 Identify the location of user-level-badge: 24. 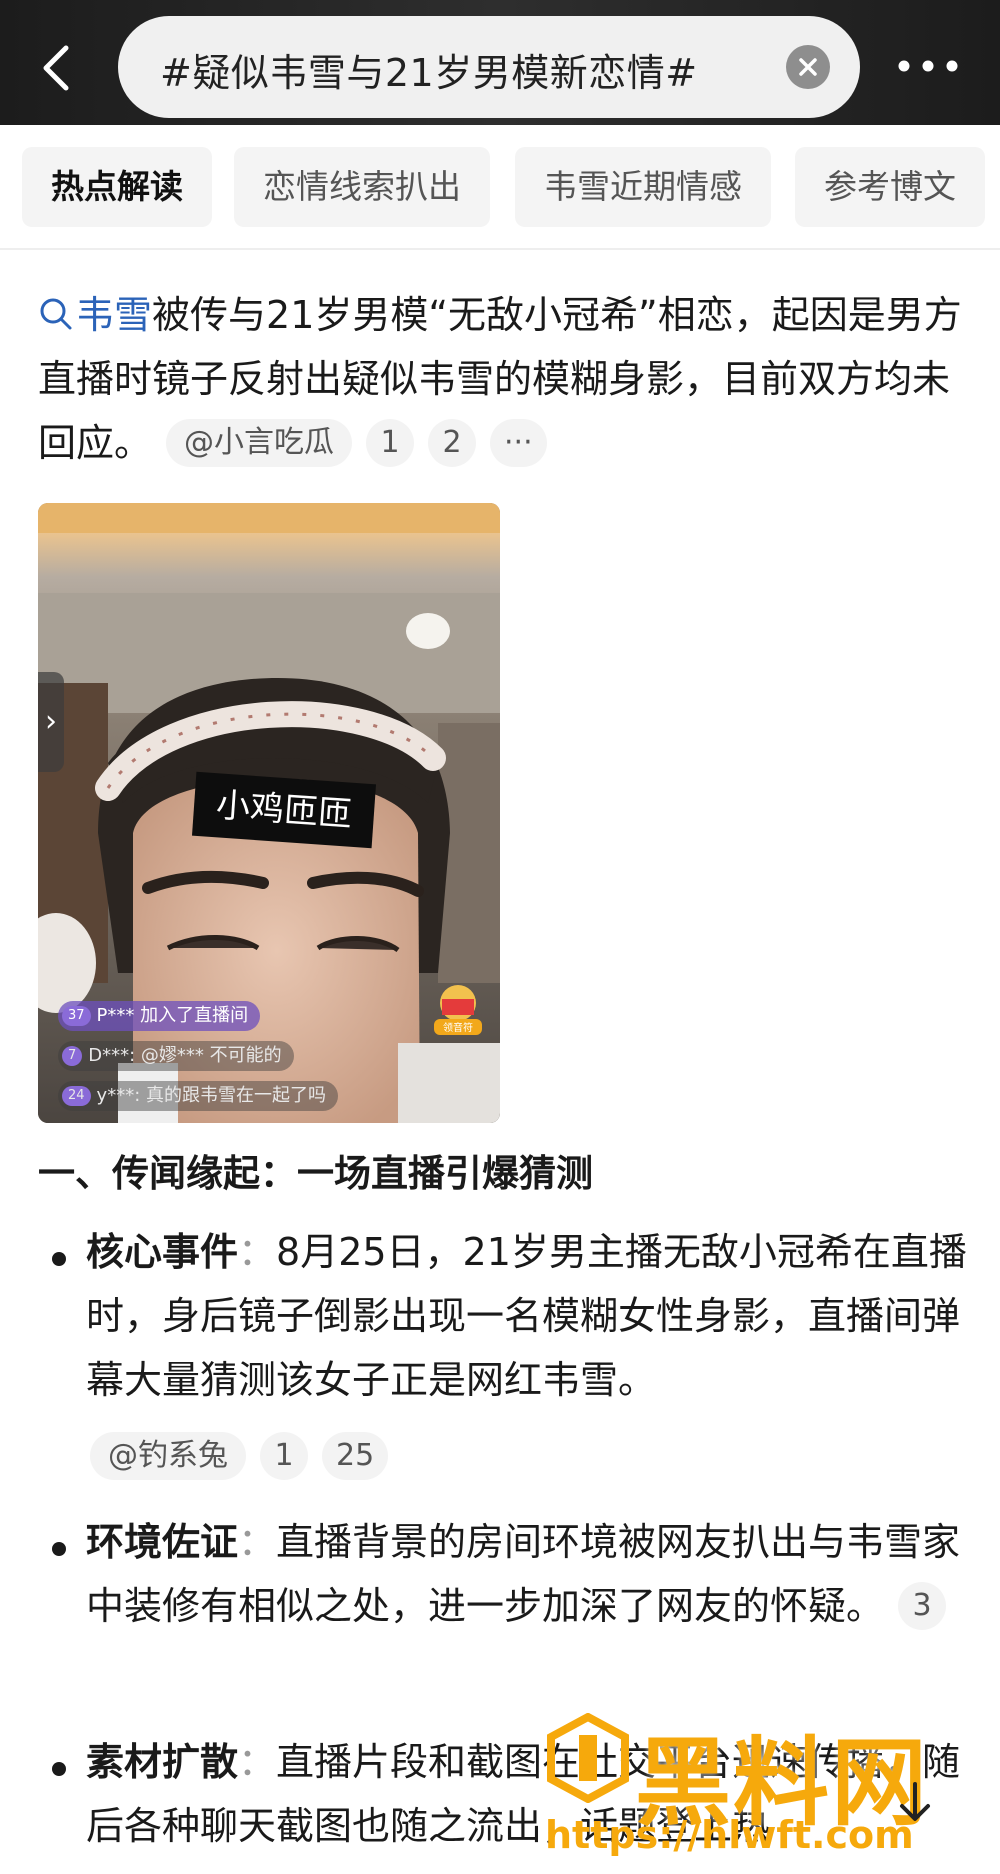
(76, 1096).